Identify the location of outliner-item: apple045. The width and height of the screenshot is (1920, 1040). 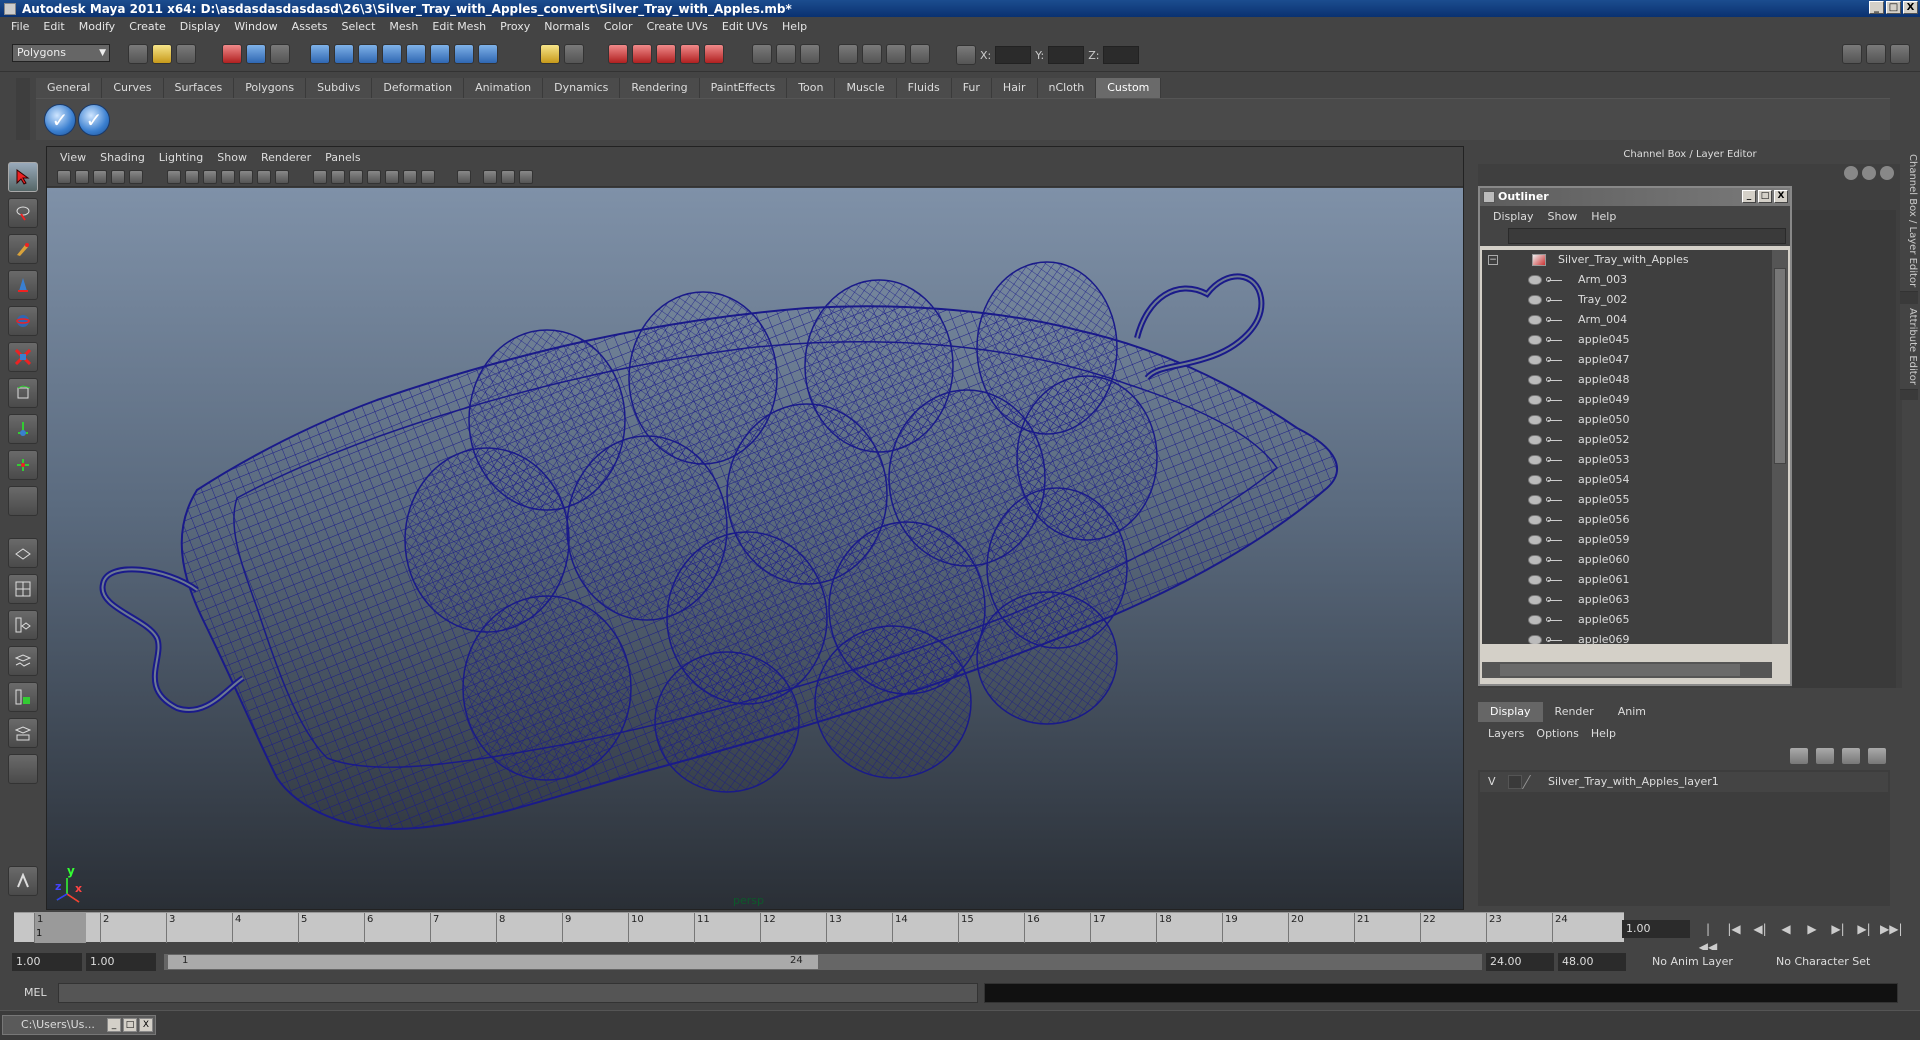
(1627, 340).